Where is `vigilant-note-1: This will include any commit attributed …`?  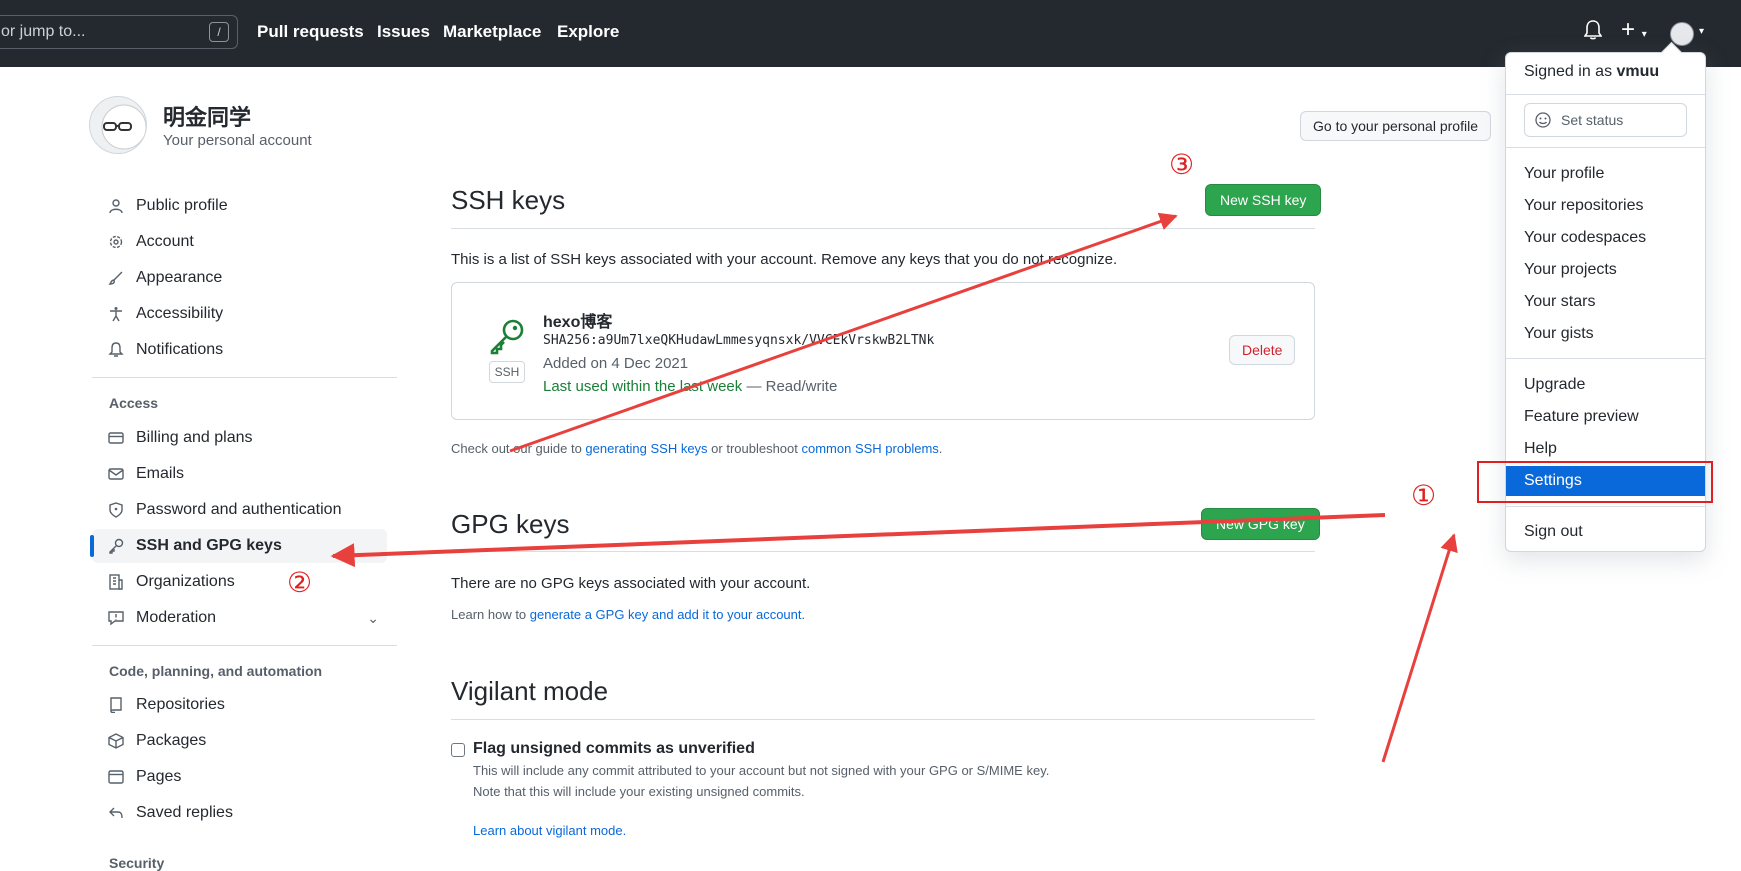 vigilant-note-1: This will include any commit attributed … is located at coordinates (761, 770).